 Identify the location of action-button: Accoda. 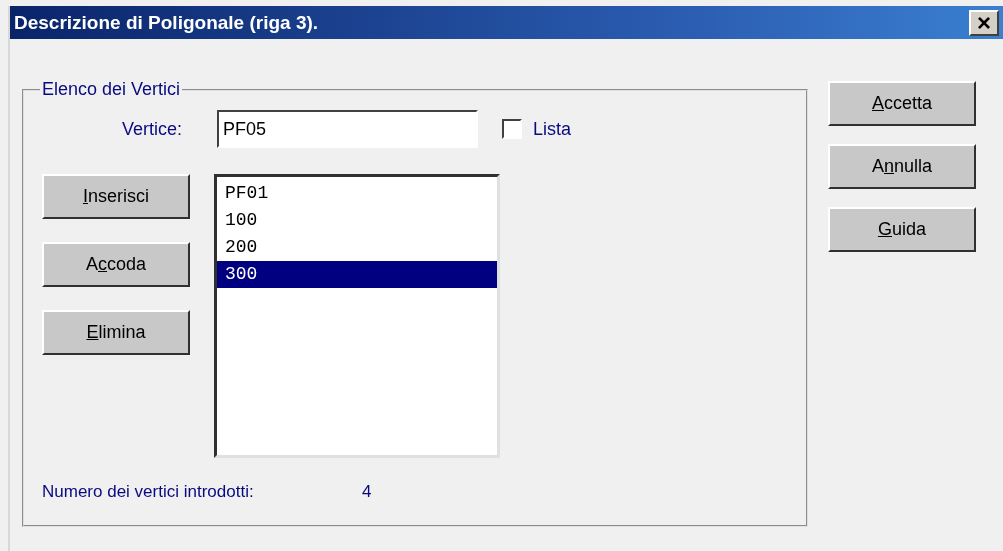
(116, 264).